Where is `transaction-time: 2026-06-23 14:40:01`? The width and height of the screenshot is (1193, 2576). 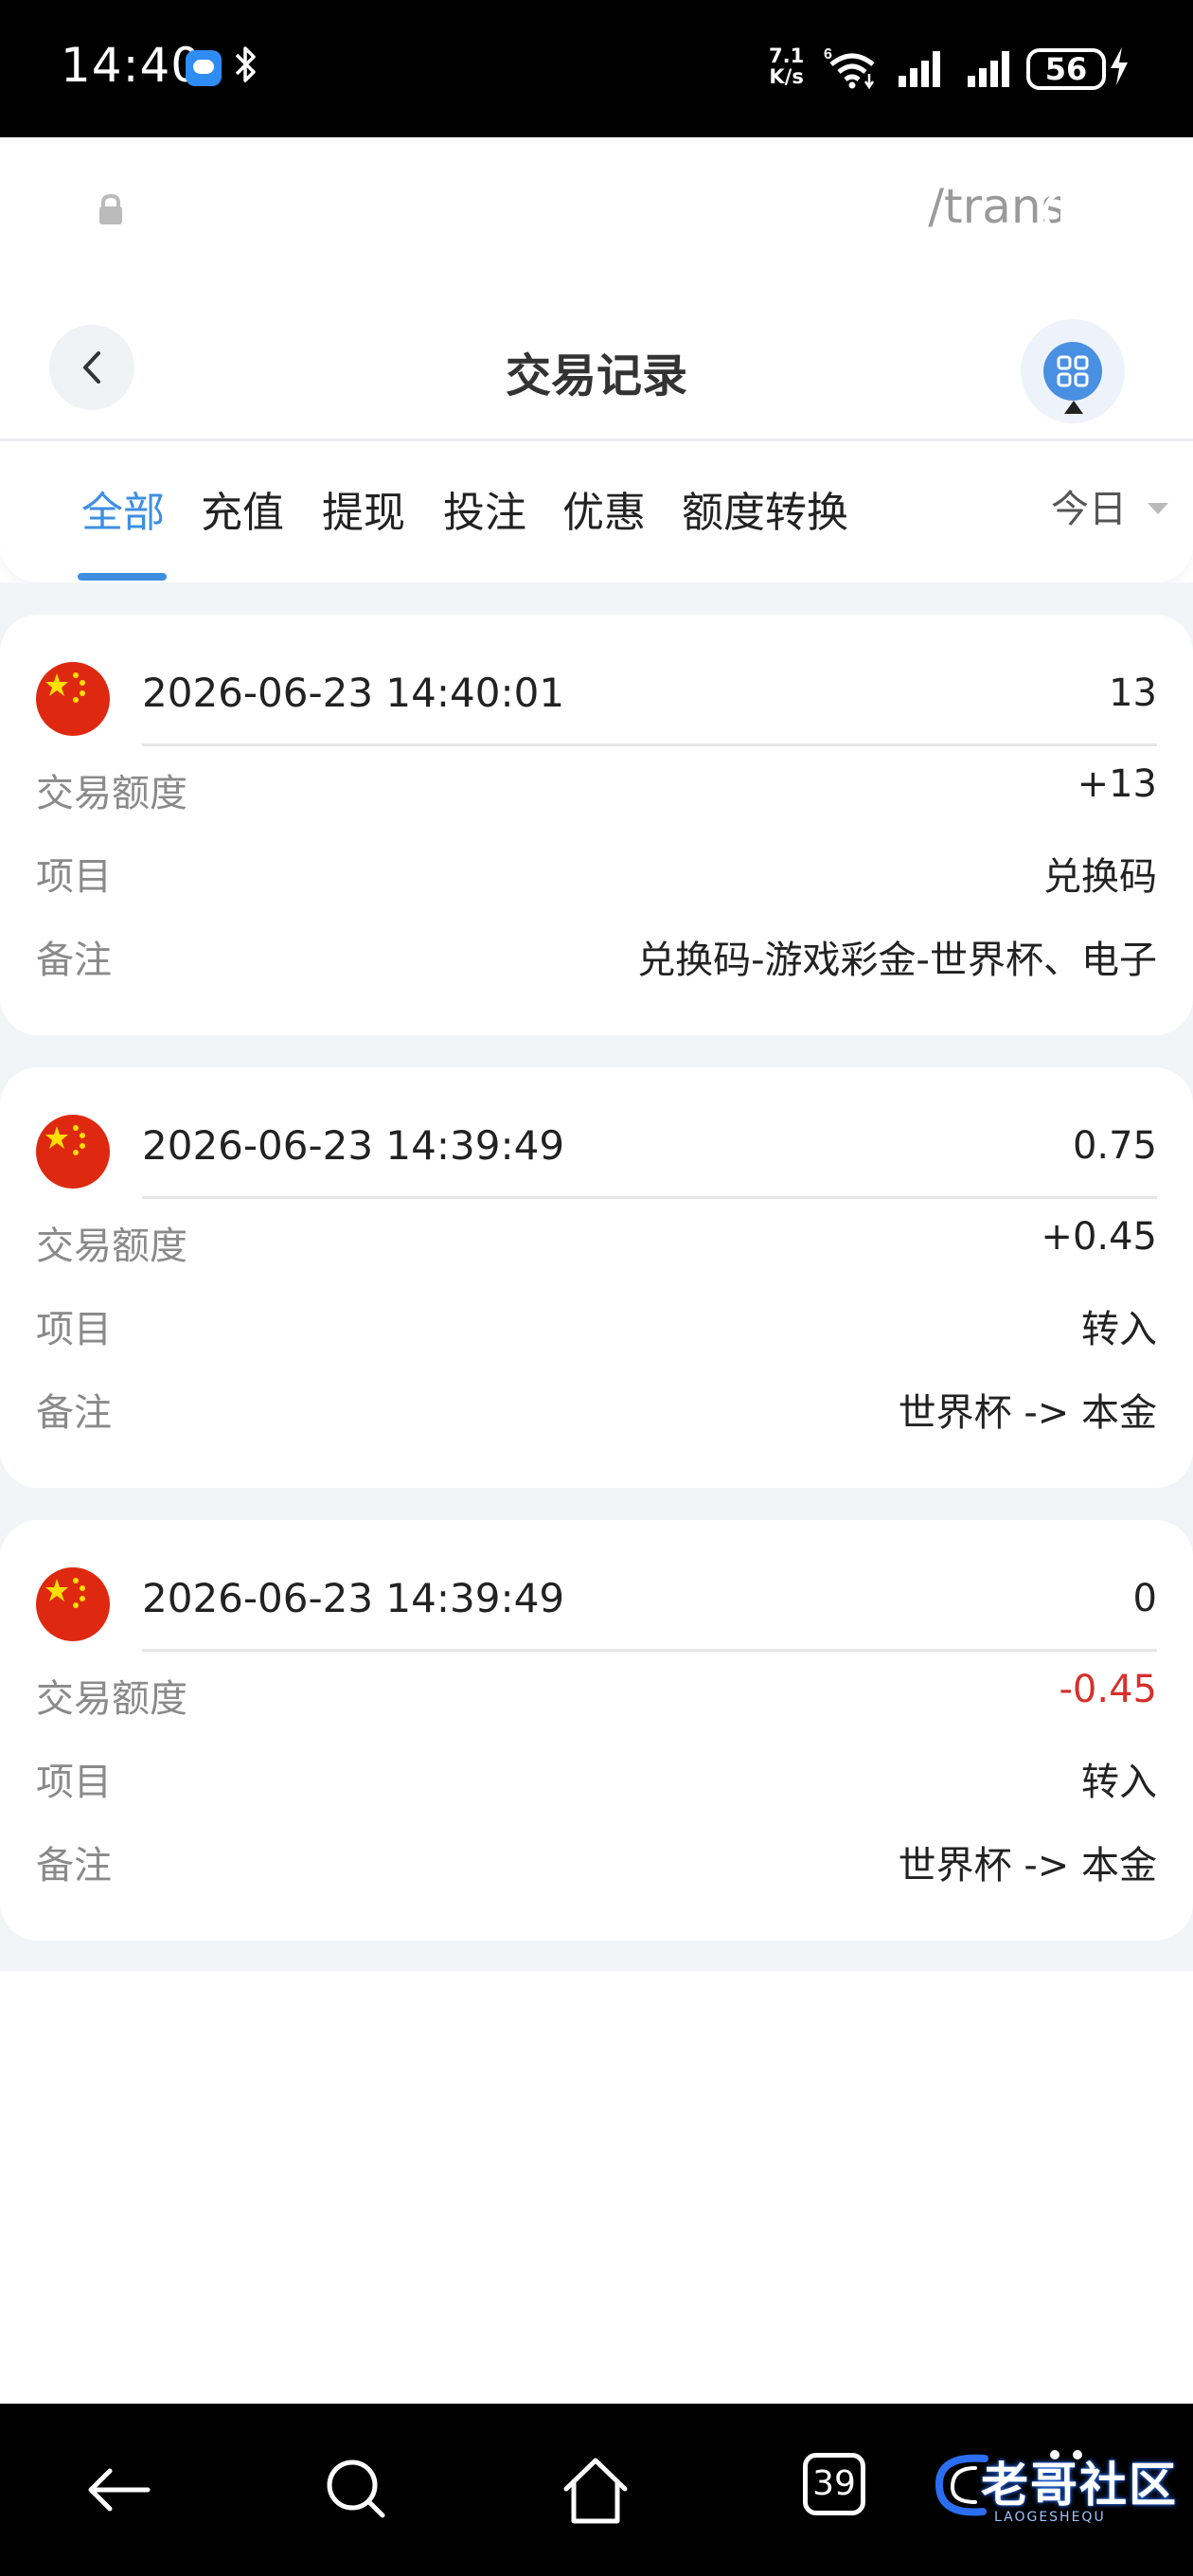 transaction-time: 2026-06-23 14:40:01 is located at coordinates (353, 693).